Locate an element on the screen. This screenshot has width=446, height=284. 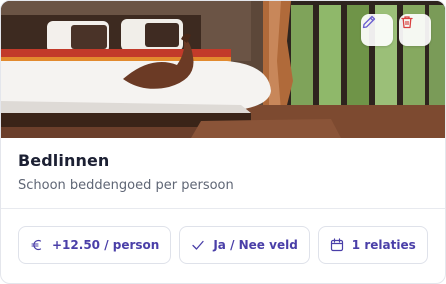
delete-button is located at coordinates (415, 30).